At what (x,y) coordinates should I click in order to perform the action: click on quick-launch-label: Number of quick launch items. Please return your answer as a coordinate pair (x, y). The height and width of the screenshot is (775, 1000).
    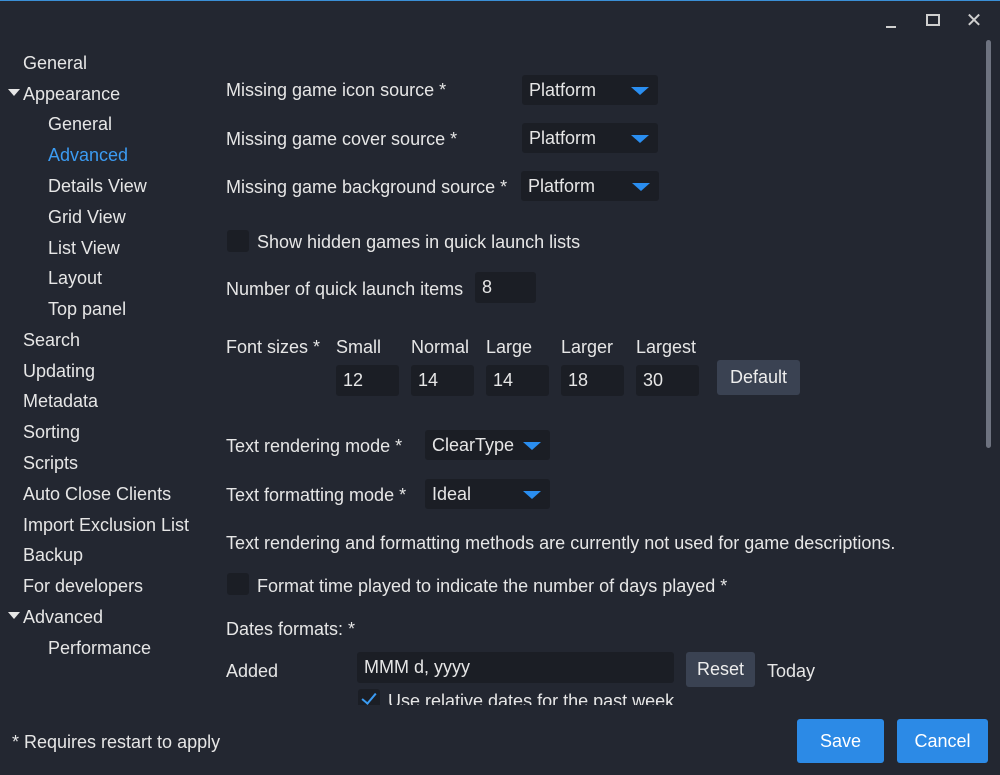
    Looking at the image, I should click on (345, 289).